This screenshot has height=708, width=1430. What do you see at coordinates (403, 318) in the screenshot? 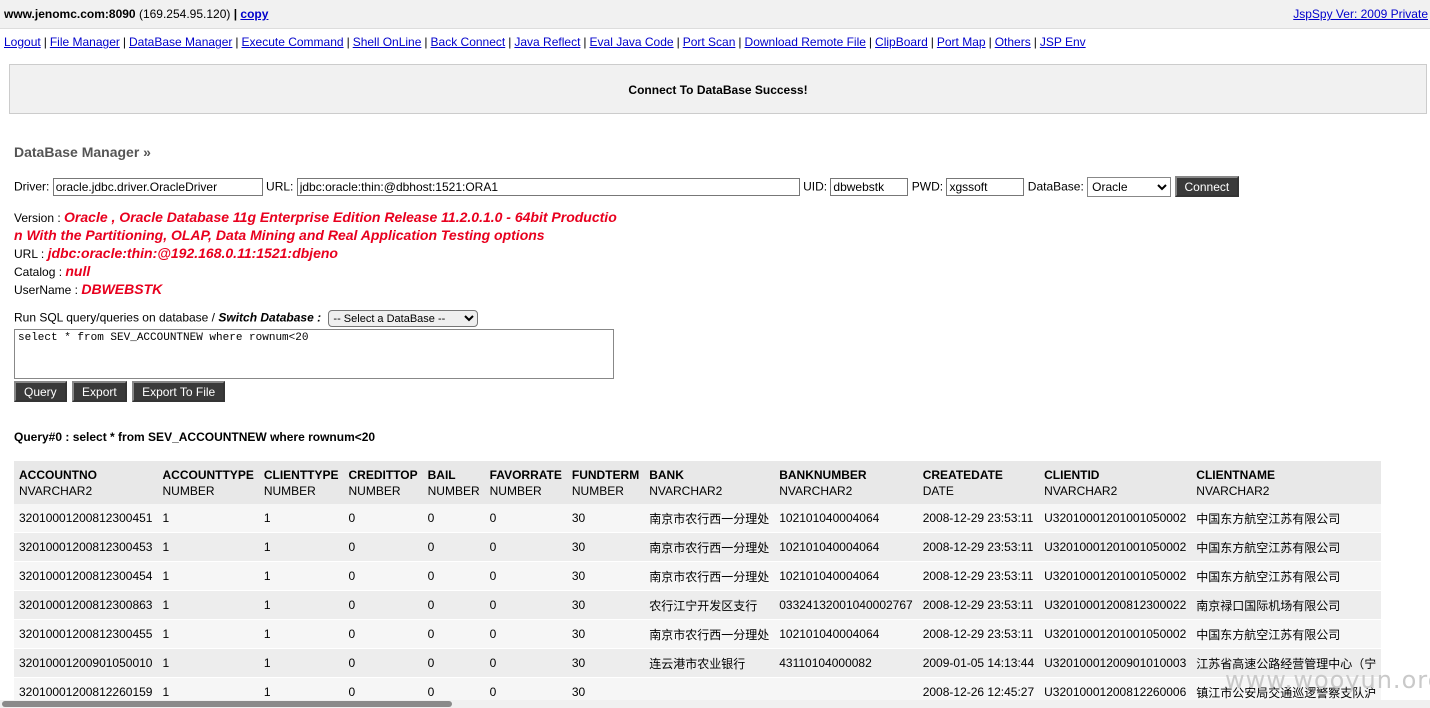
I see `switch-database-select: -- Select a DataBase --` at bounding box center [403, 318].